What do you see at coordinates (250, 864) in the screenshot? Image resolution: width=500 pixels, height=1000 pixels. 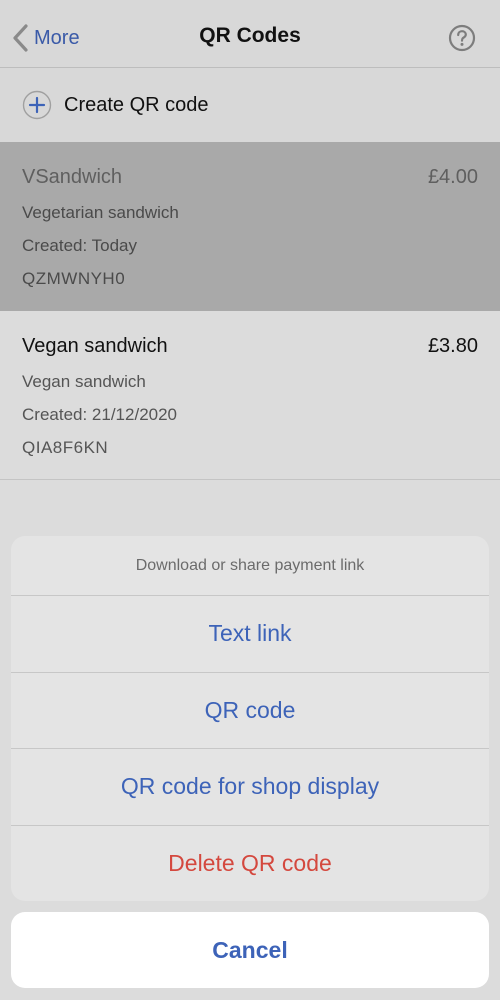 I see `delete-qr-code-button: Delete QR code` at bounding box center [250, 864].